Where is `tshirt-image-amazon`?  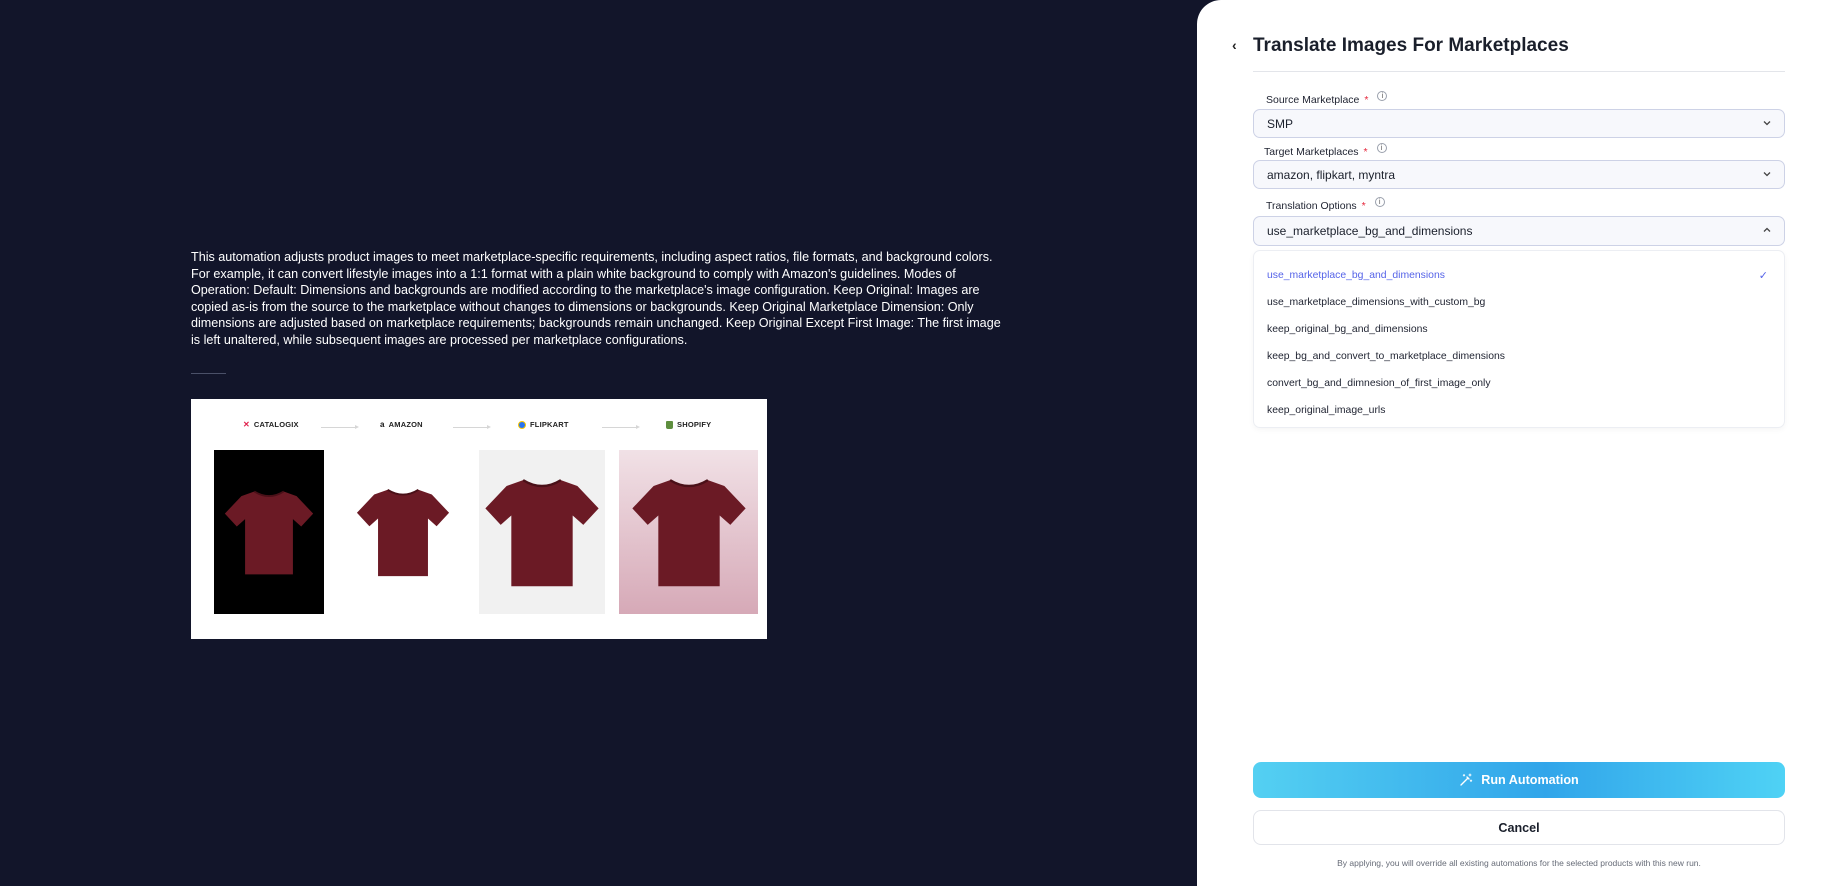
tshirt-image-amazon is located at coordinates (403, 532).